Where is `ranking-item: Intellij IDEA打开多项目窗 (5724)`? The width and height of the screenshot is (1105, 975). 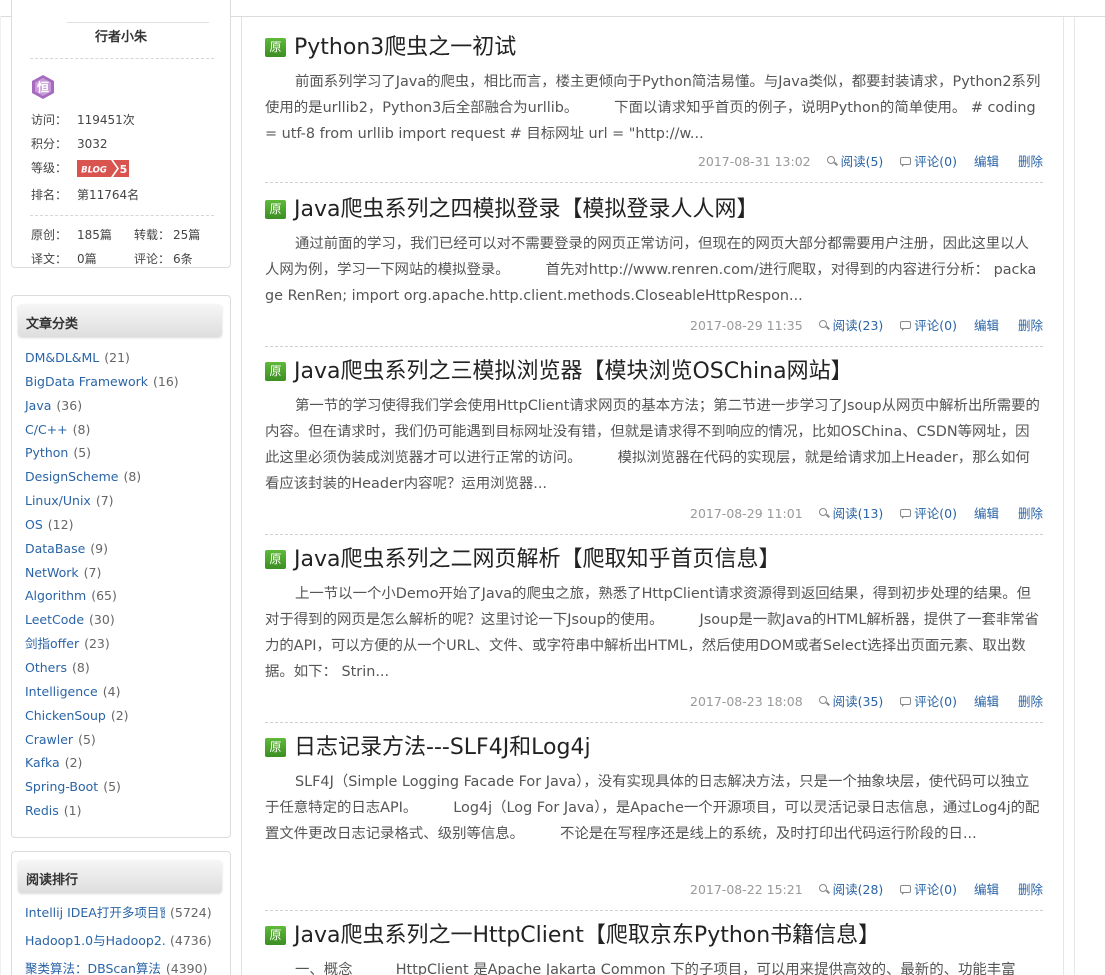 ranking-item: Intellij IDEA打开多项目窗 (5724) is located at coordinates (118, 917).